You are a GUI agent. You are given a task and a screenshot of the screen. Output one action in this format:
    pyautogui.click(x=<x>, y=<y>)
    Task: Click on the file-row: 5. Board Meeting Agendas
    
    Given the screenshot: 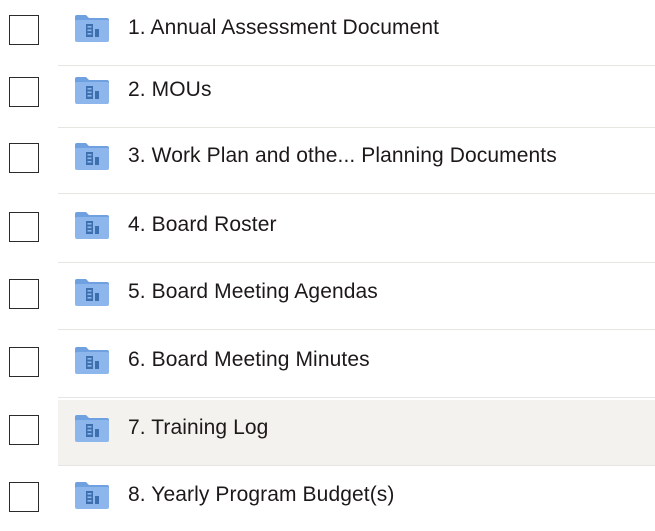 What is the action you would take?
    pyautogui.click(x=327, y=297)
    